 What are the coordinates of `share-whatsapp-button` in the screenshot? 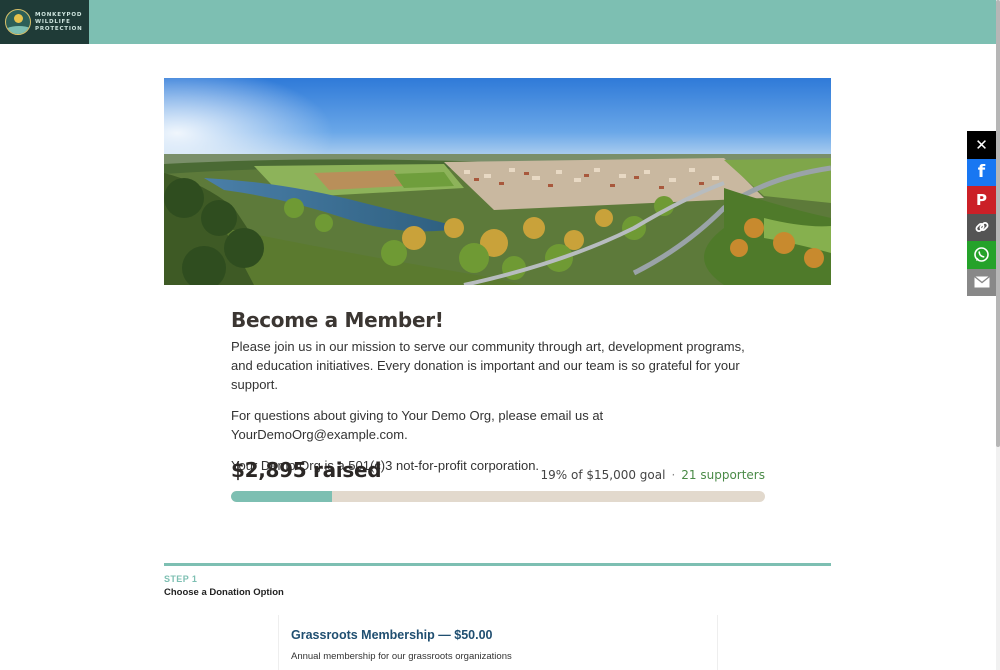 It's located at (981, 255).